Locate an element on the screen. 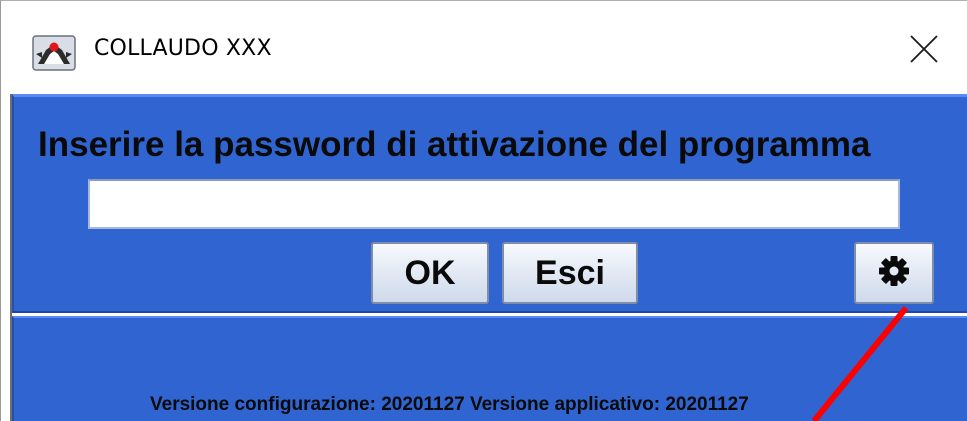 The width and height of the screenshot is (967, 421). window-title: COLLAUDO XXX is located at coordinates (183, 48).